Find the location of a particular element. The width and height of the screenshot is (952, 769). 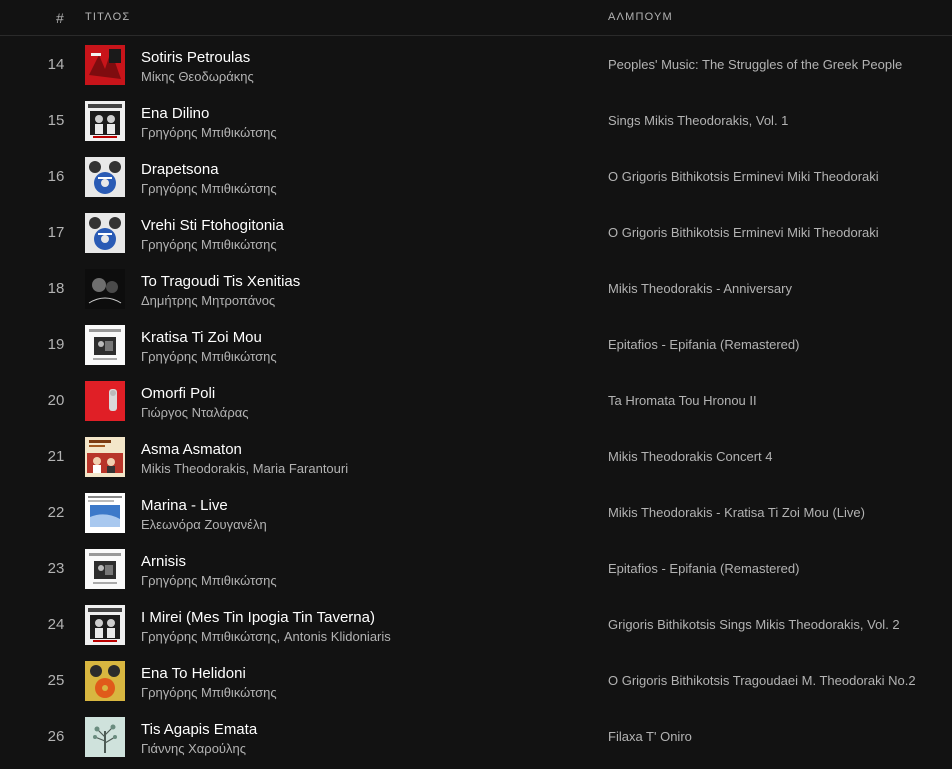

track-title: Marina - Live is located at coordinates (184, 505).